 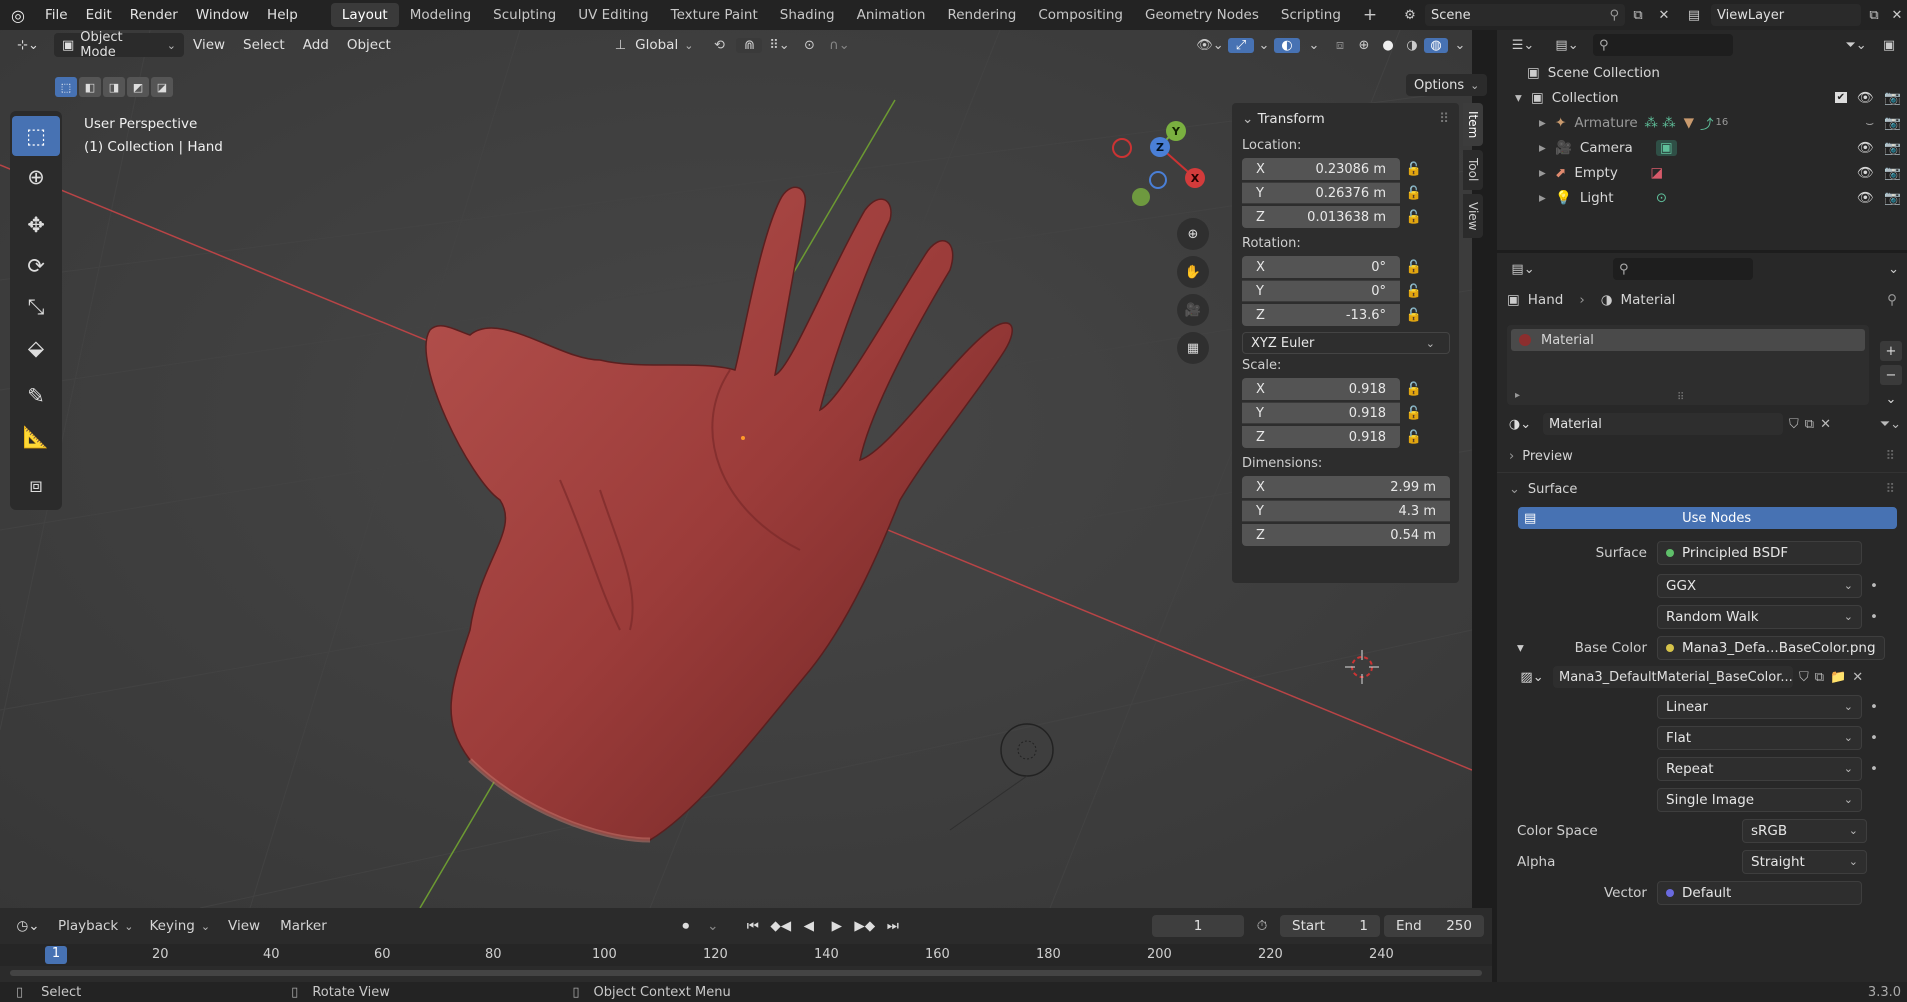 I want to click on material-preview-icon: ◑, so click(x=1412, y=45).